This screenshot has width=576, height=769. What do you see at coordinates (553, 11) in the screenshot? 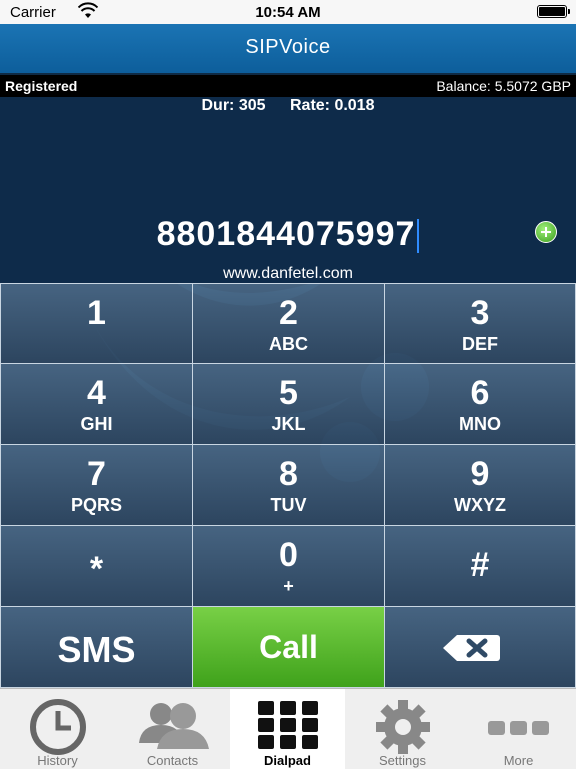
I see `battery-icon` at bounding box center [553, 11].